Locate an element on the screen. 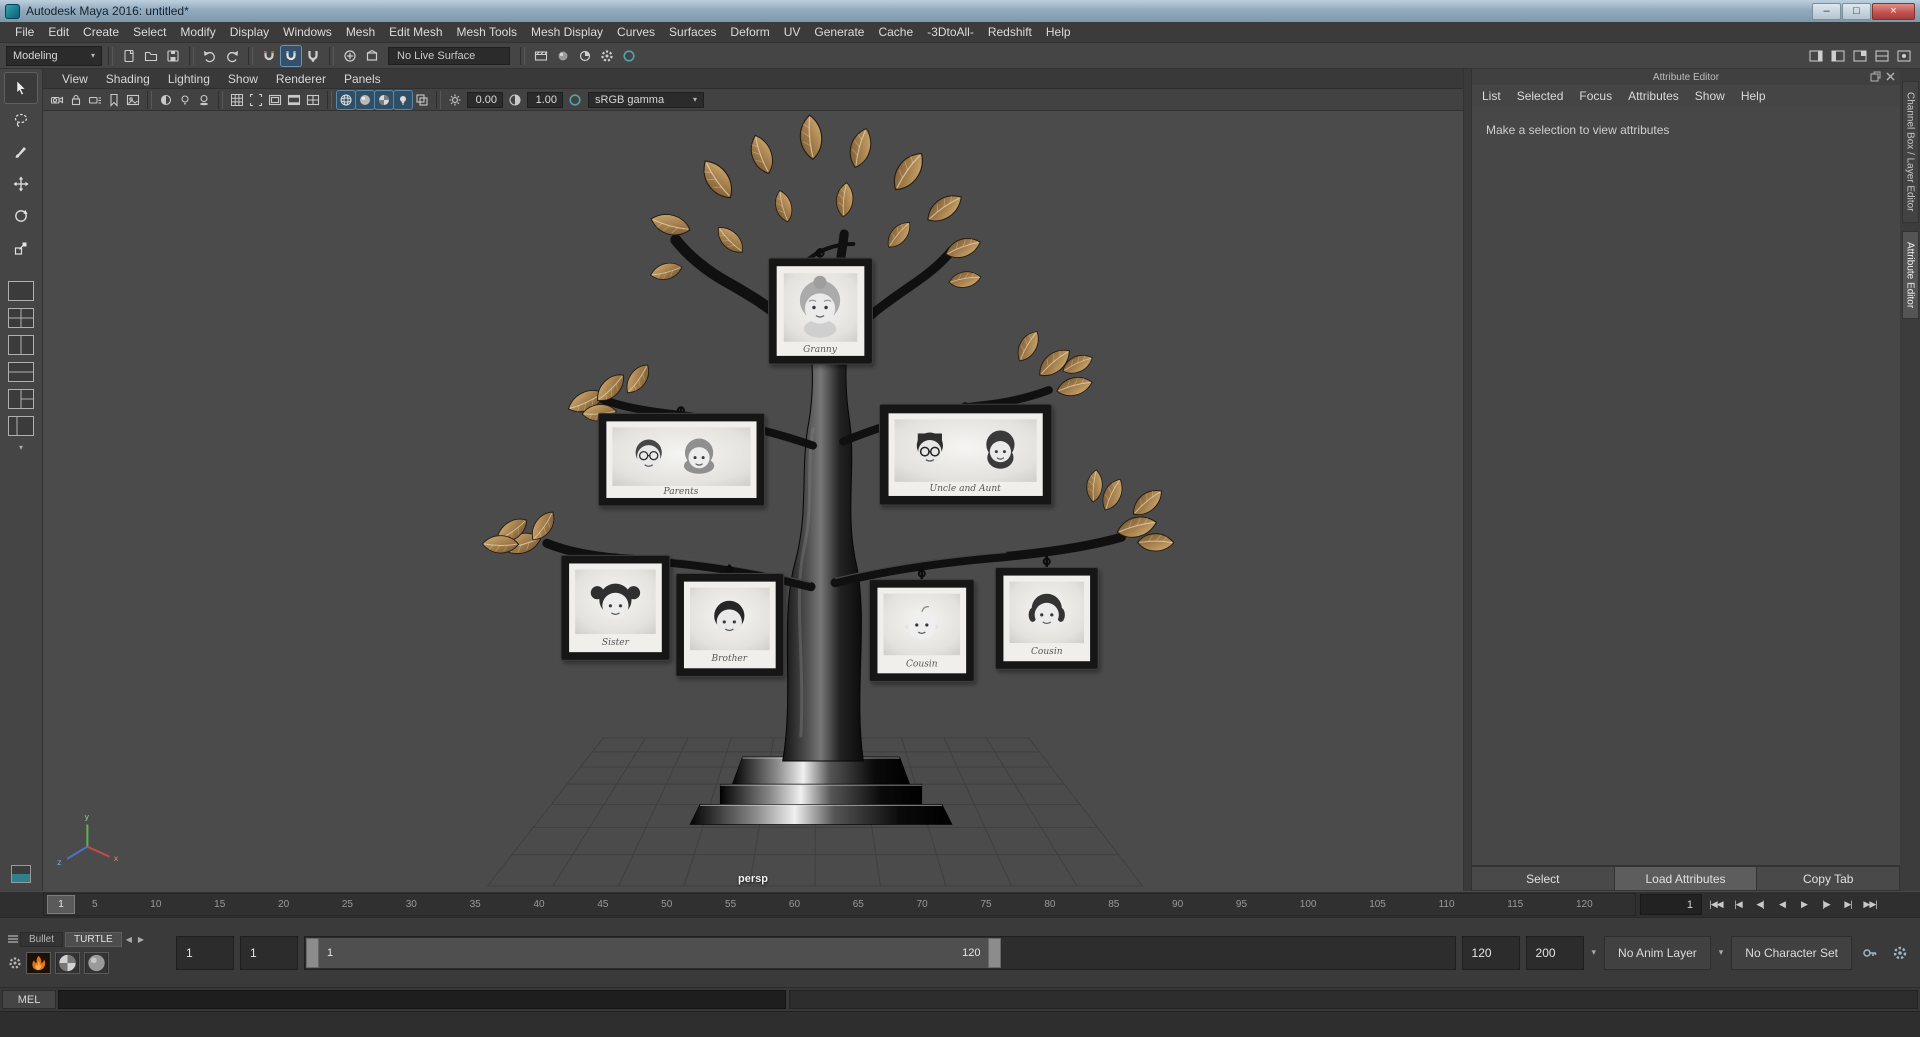 The width and height of the screenshot is (1920, 1037). render-current-frame-icon is located at coordinates (563, 56).